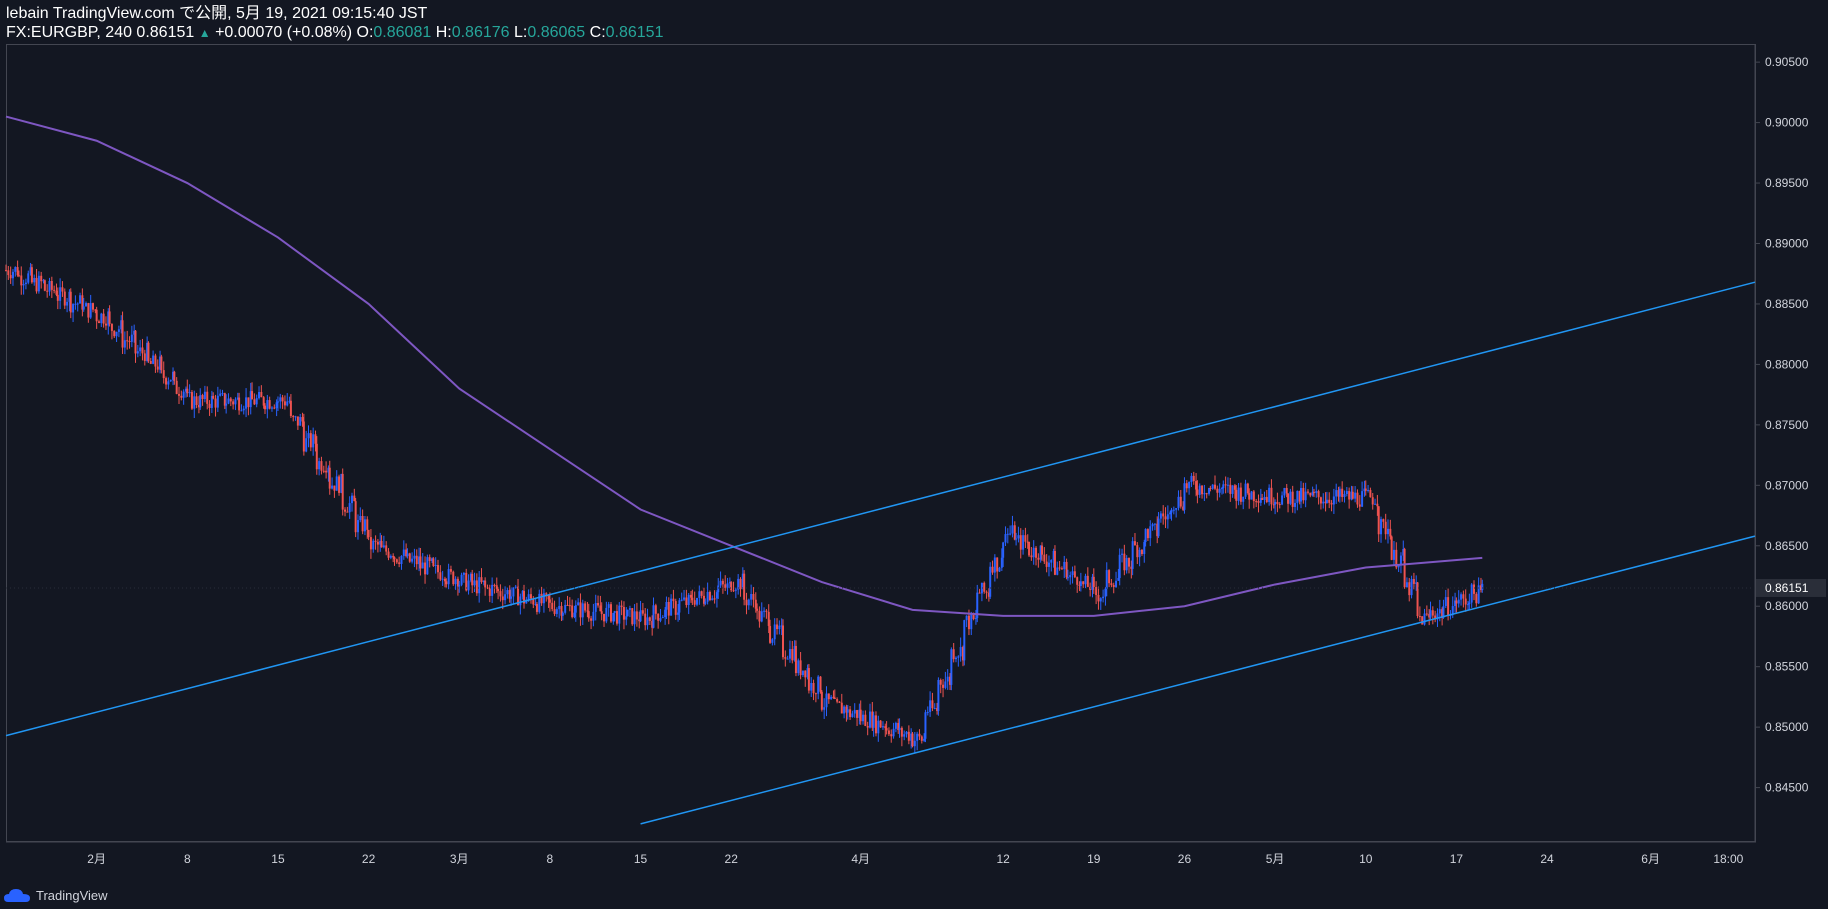 The height and width of the screenshot is (909, 1828). I want to click on y-tick-label: 0.84500, so click(1787, 788).